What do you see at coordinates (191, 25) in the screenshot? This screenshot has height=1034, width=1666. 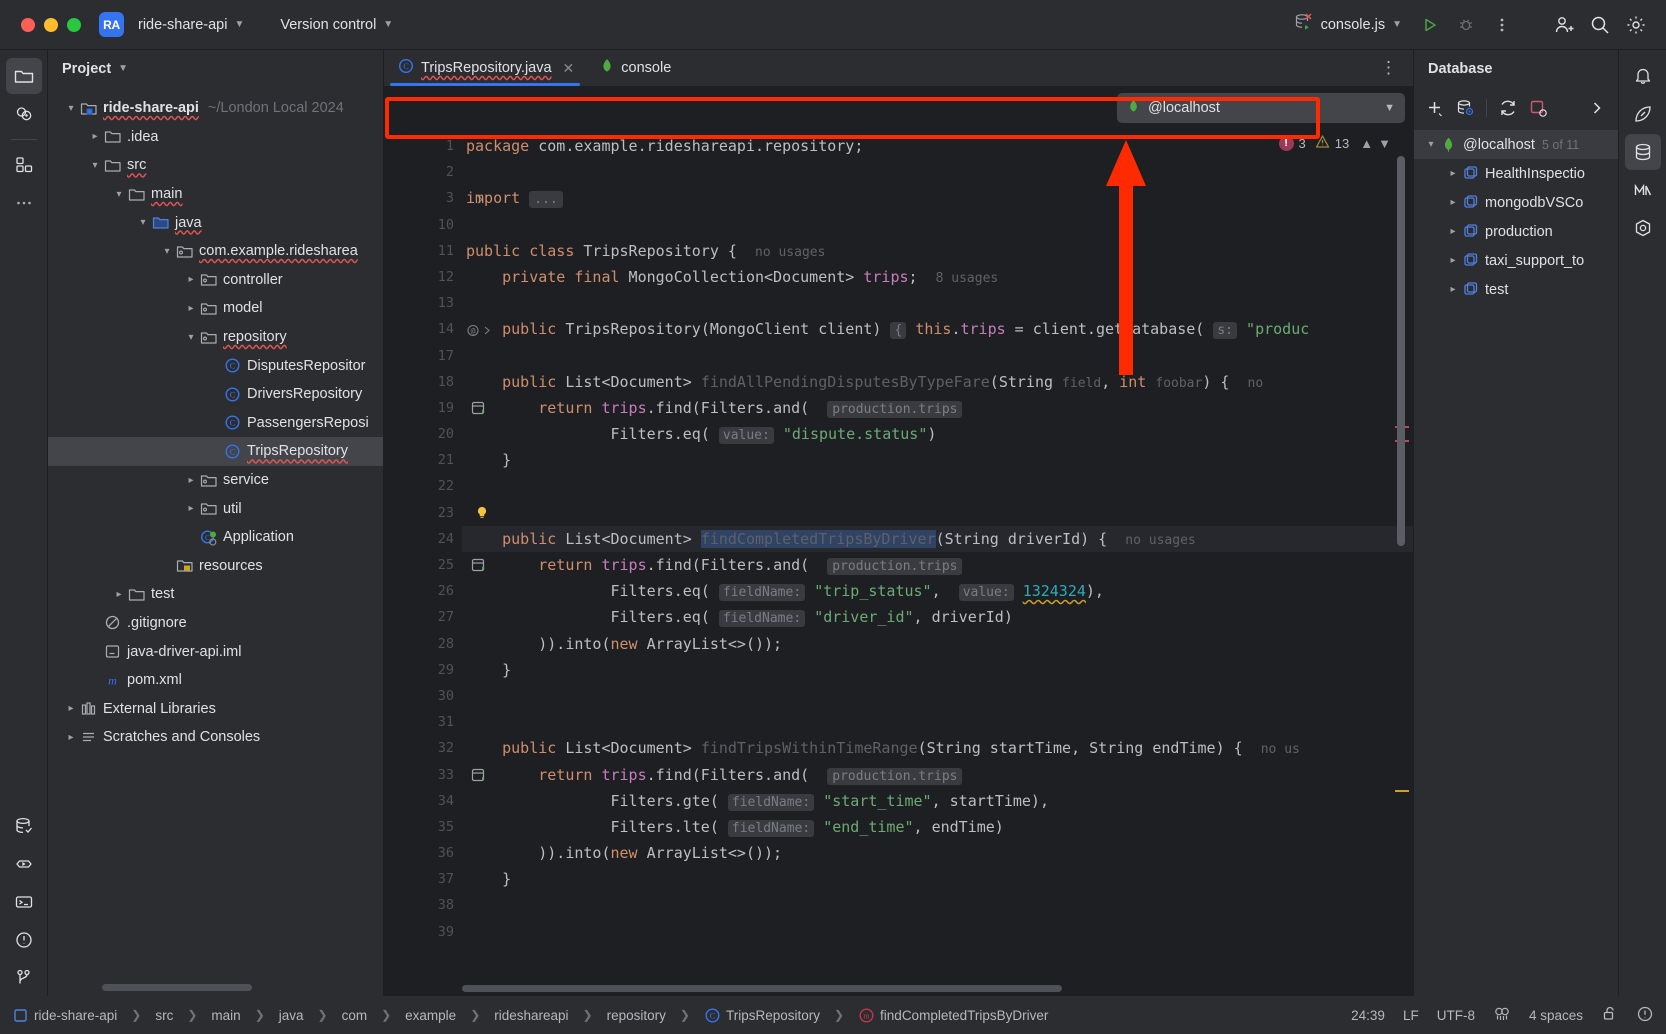 I see `project-name-menu: ride-share-api ▼` at bounding box center [191, 25].